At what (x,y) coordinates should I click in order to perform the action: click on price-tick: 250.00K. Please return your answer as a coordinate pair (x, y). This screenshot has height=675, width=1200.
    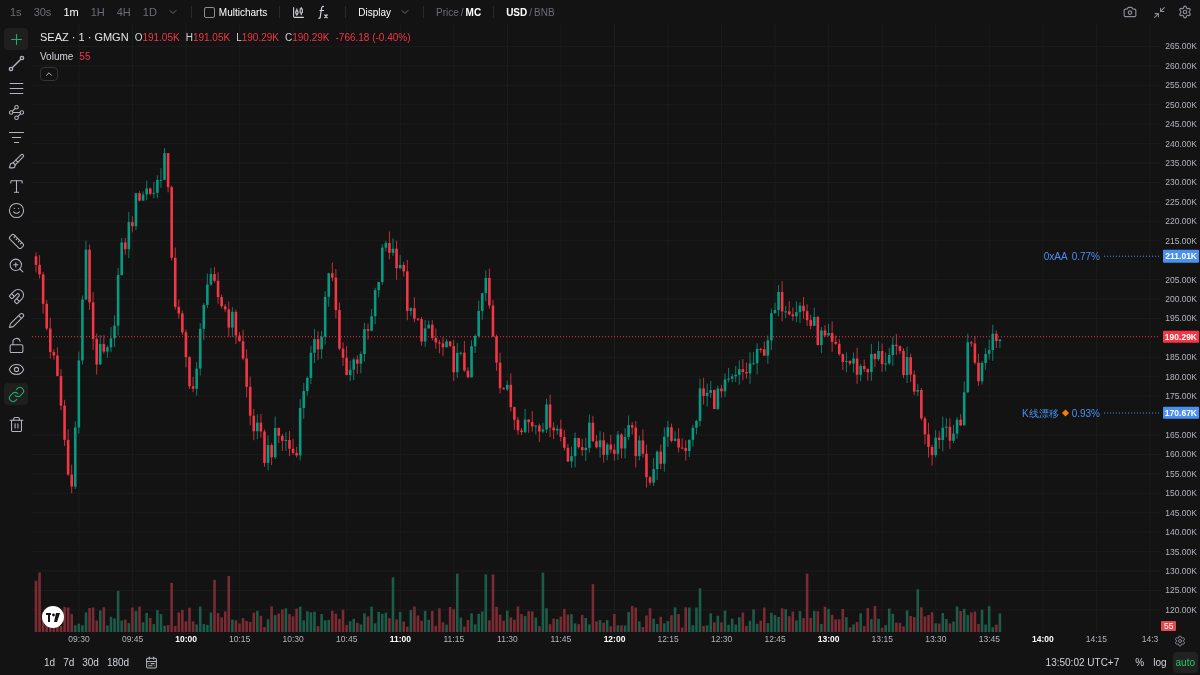
    Looking at the image, I should click on (1181, 104).